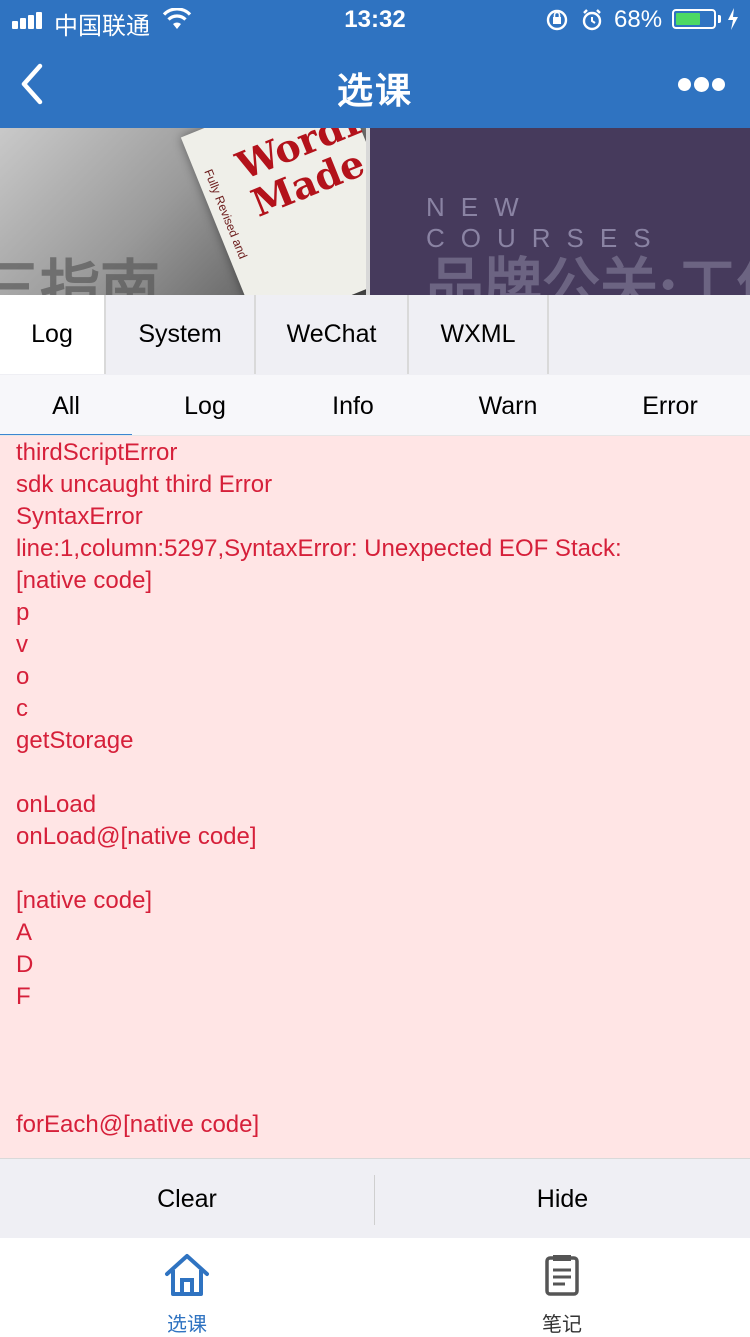 The height and width of the screenshot is (1337, 750). What do you see at coordinates (136, 836) in the screenshot?
I see `log-line: onLoad@[native code]` at bounding box center [136, 836].